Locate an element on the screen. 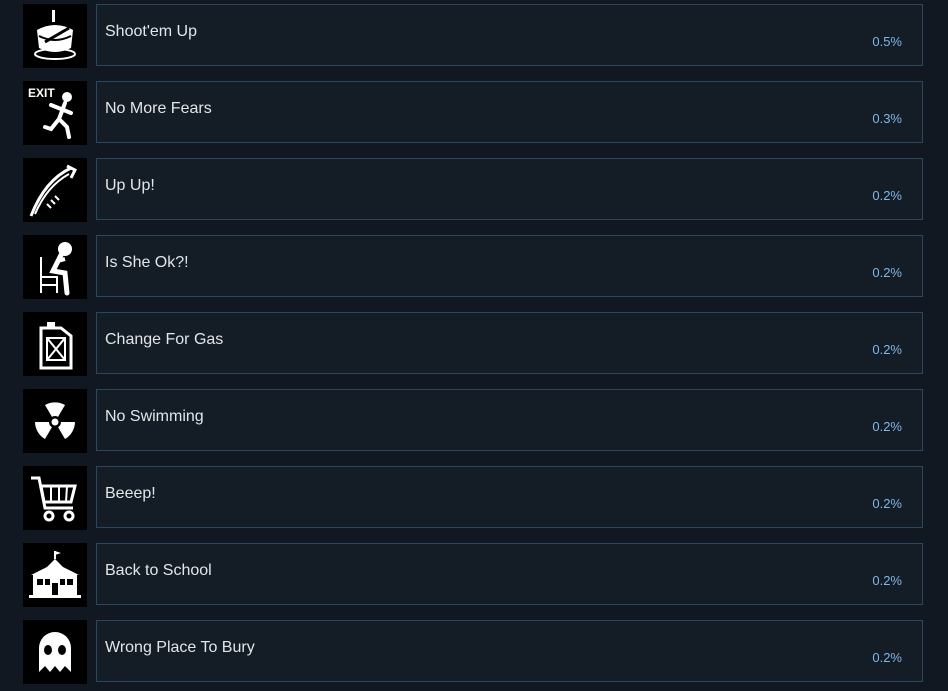 Image resolution: width=948 pixels, height=691 pixels. shopping-cart-icon is located at coordinates (55, 498).